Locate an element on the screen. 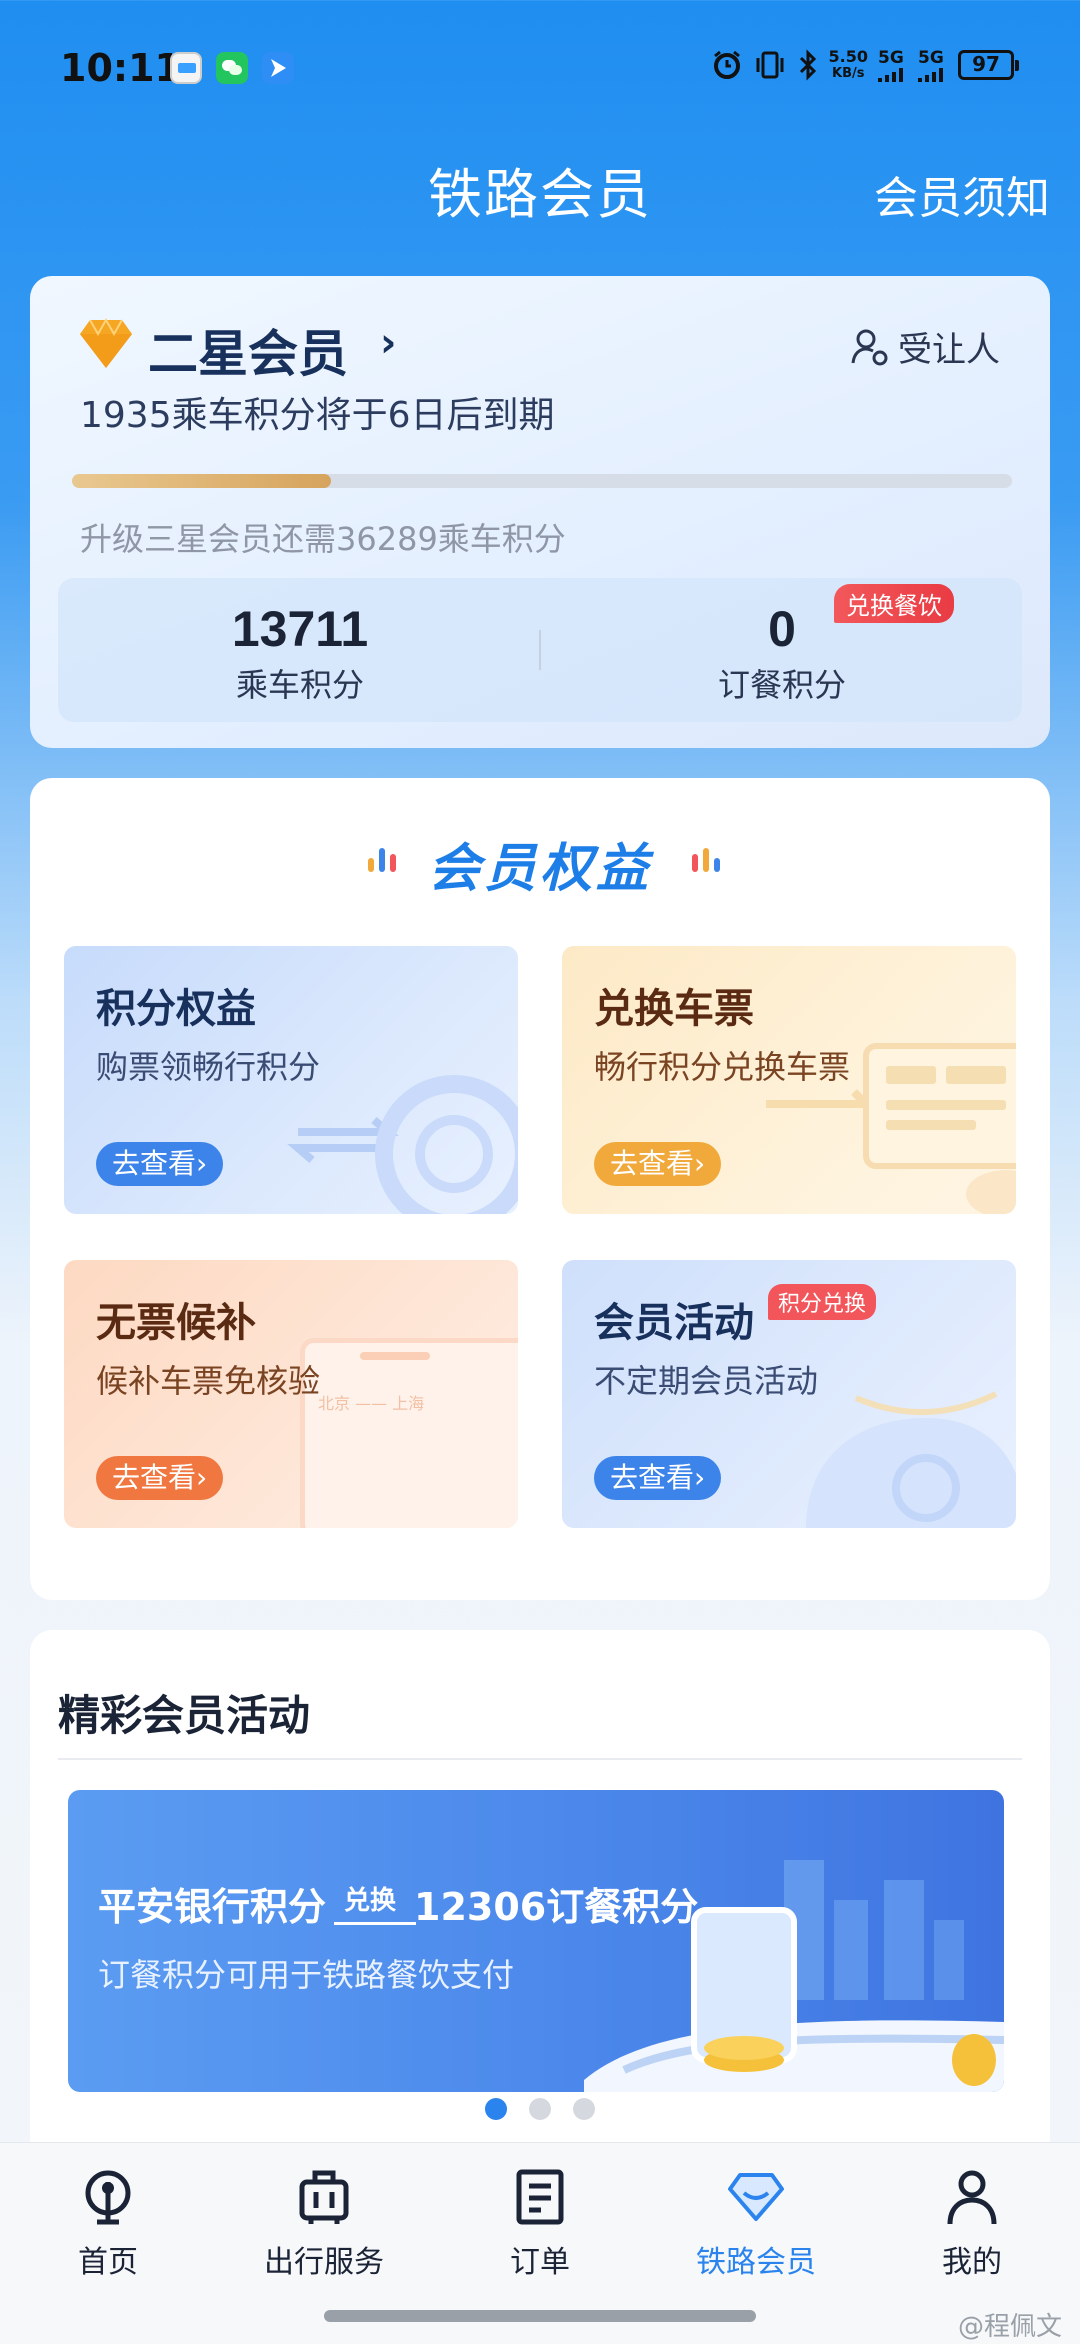 This screenshot has height=2344, width=1080. points-divider is located at coordinates (540, 650).